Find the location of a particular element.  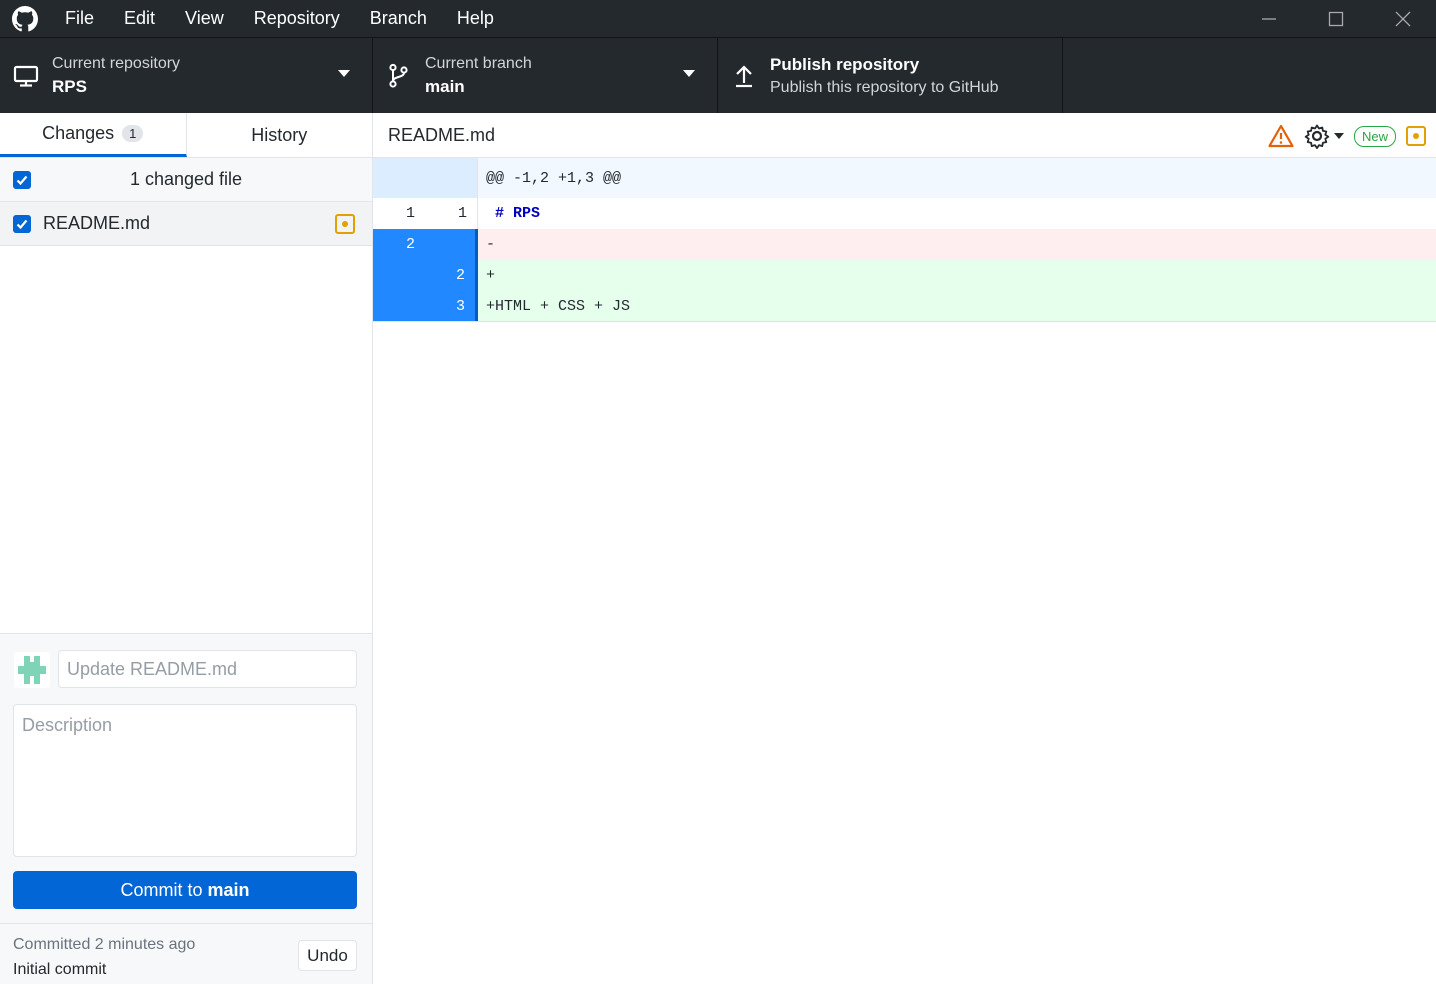

diff-line-added: 2 + is located at coordinates (904, 275).